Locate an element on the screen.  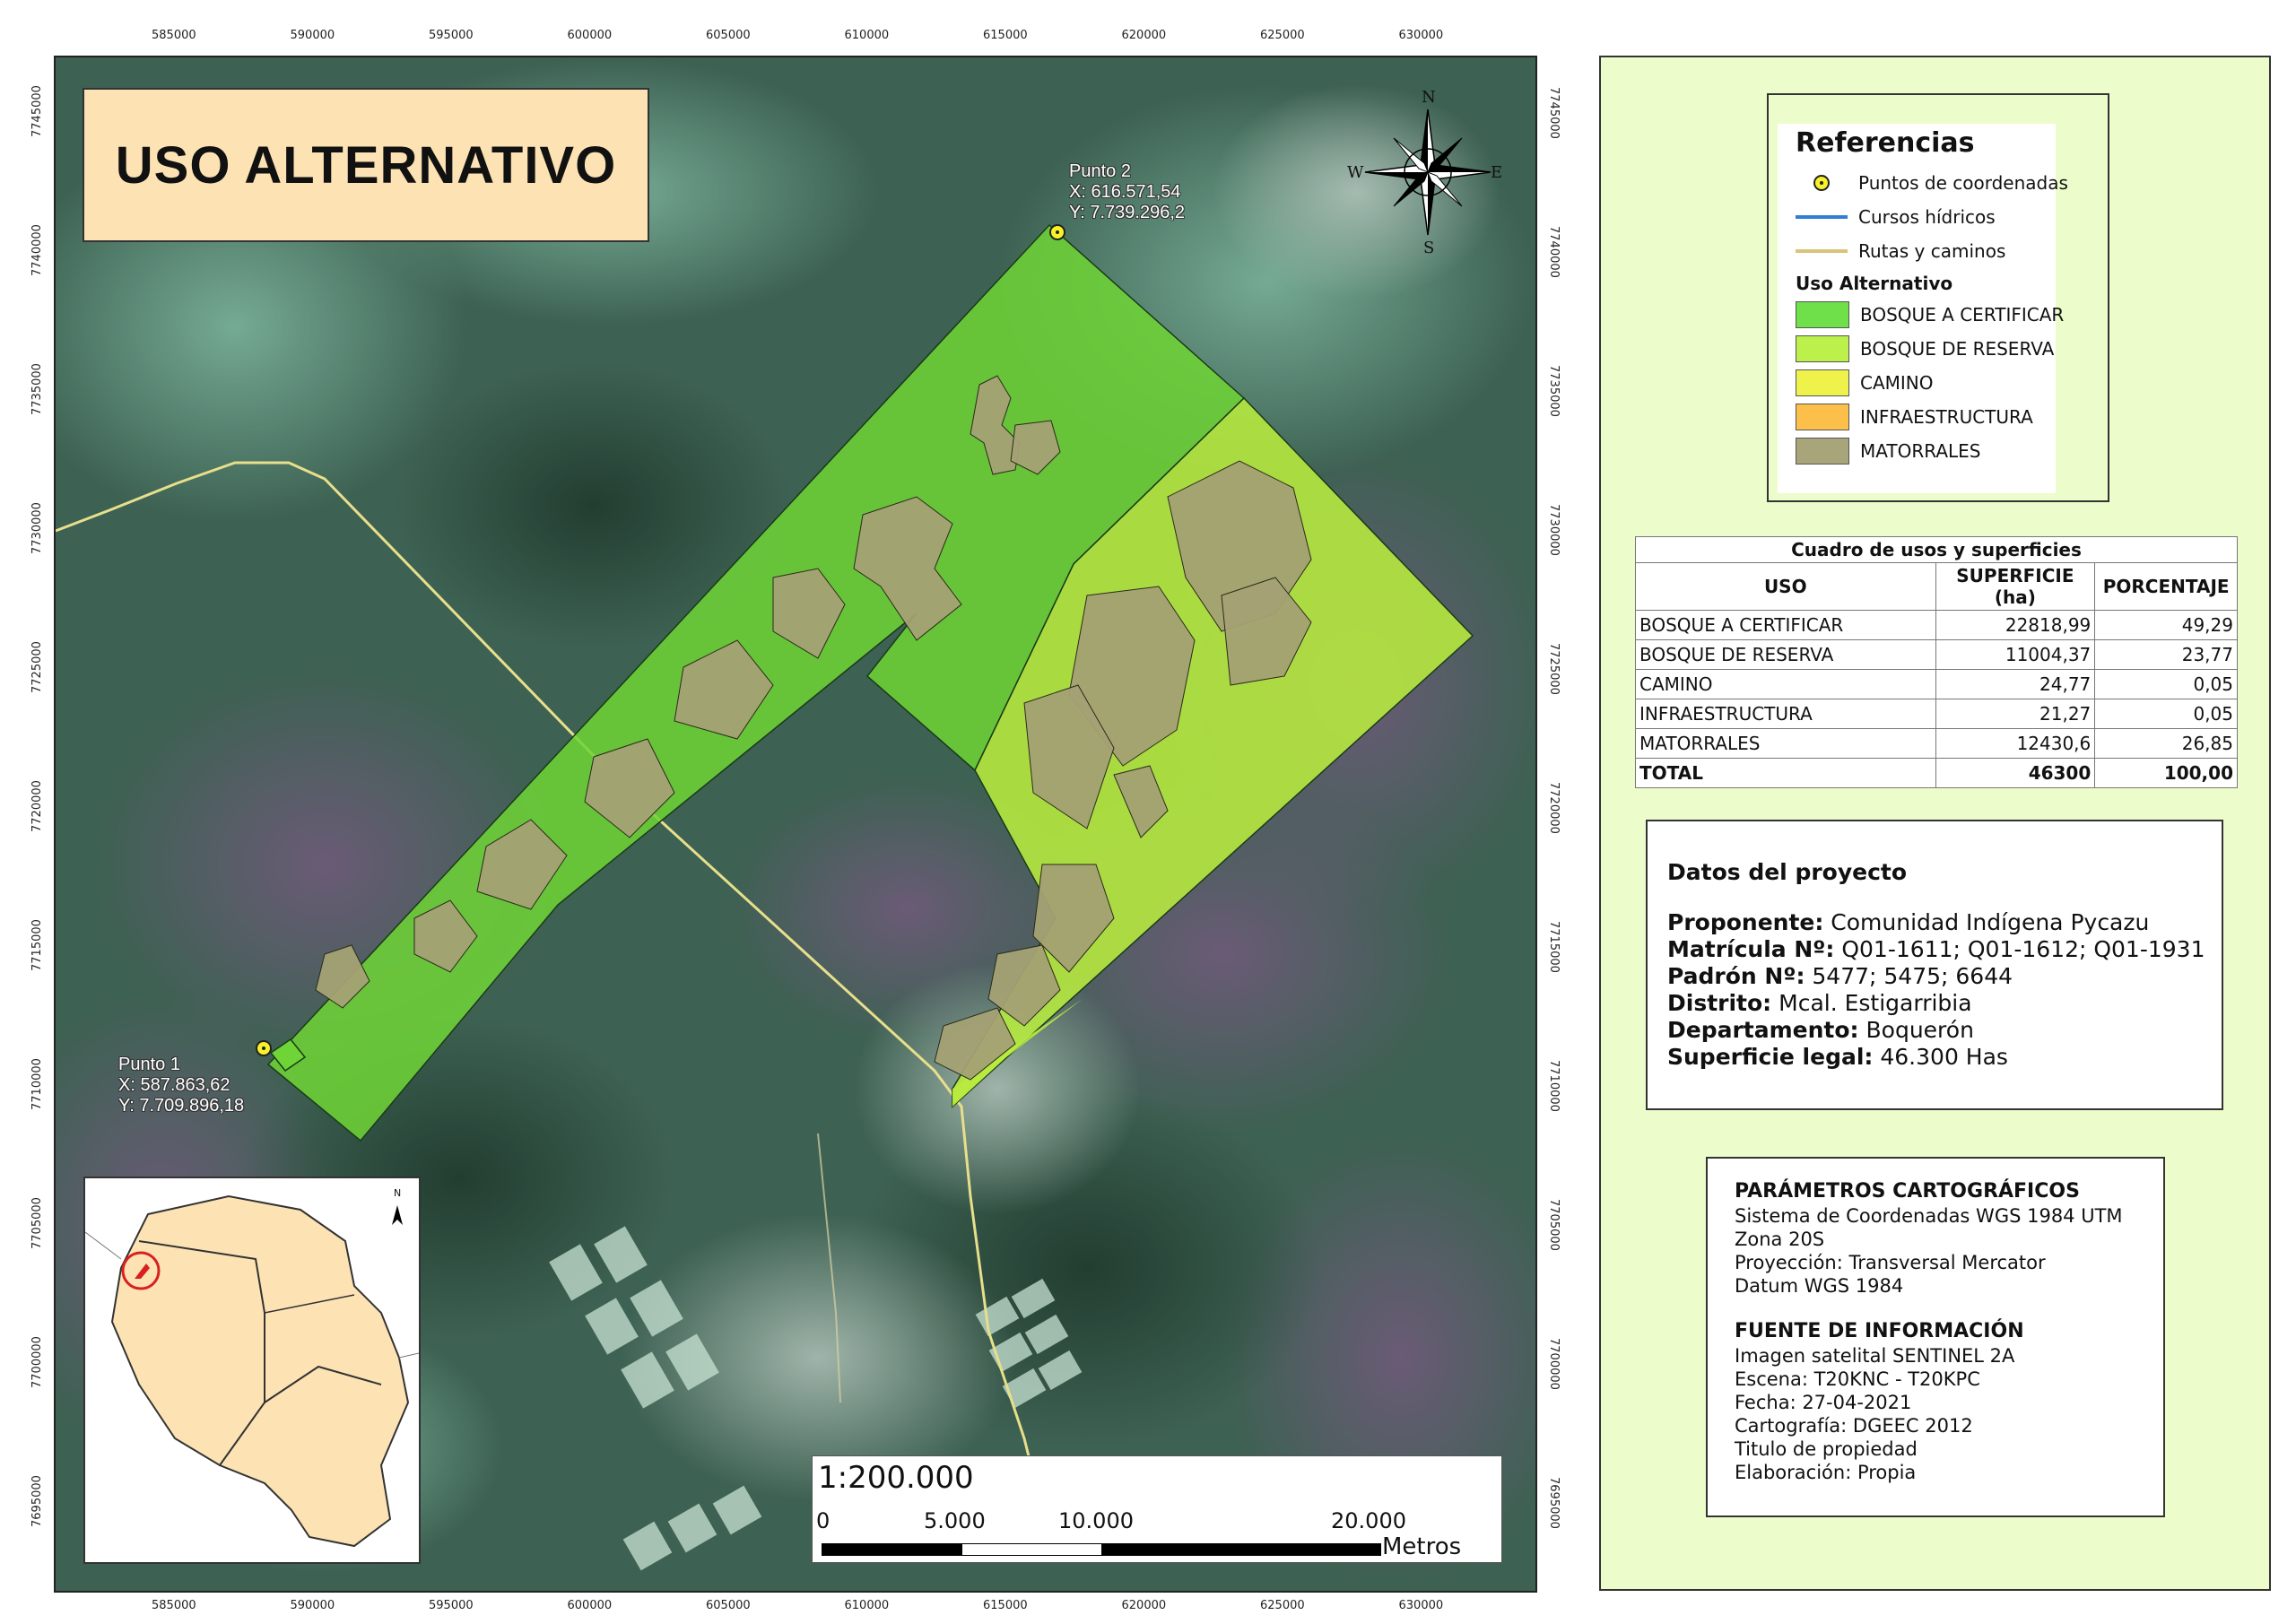
params-title-2: FUENTE DE INFORMACIÓN is located at coordinates (1879, 1331).